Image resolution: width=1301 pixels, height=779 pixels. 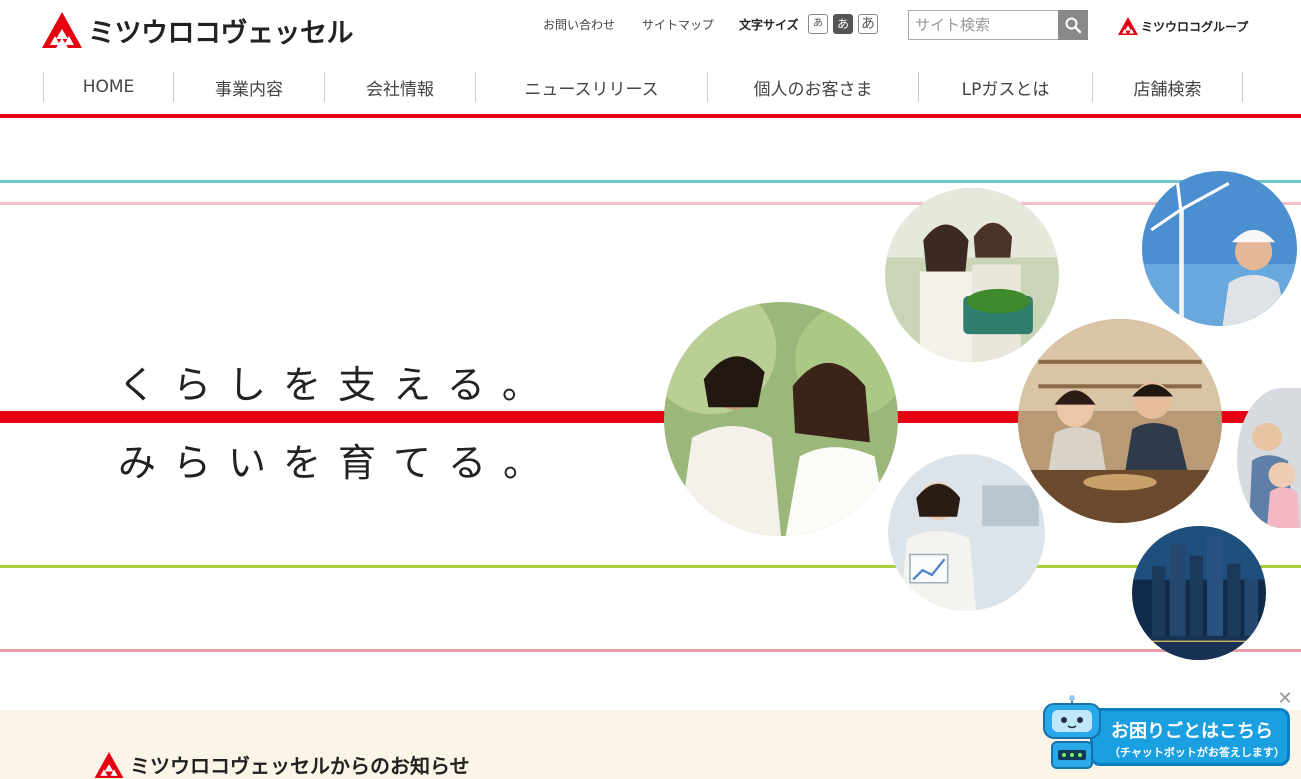 I want to click on notice-triangle-icon, so click(x=109, y=764).